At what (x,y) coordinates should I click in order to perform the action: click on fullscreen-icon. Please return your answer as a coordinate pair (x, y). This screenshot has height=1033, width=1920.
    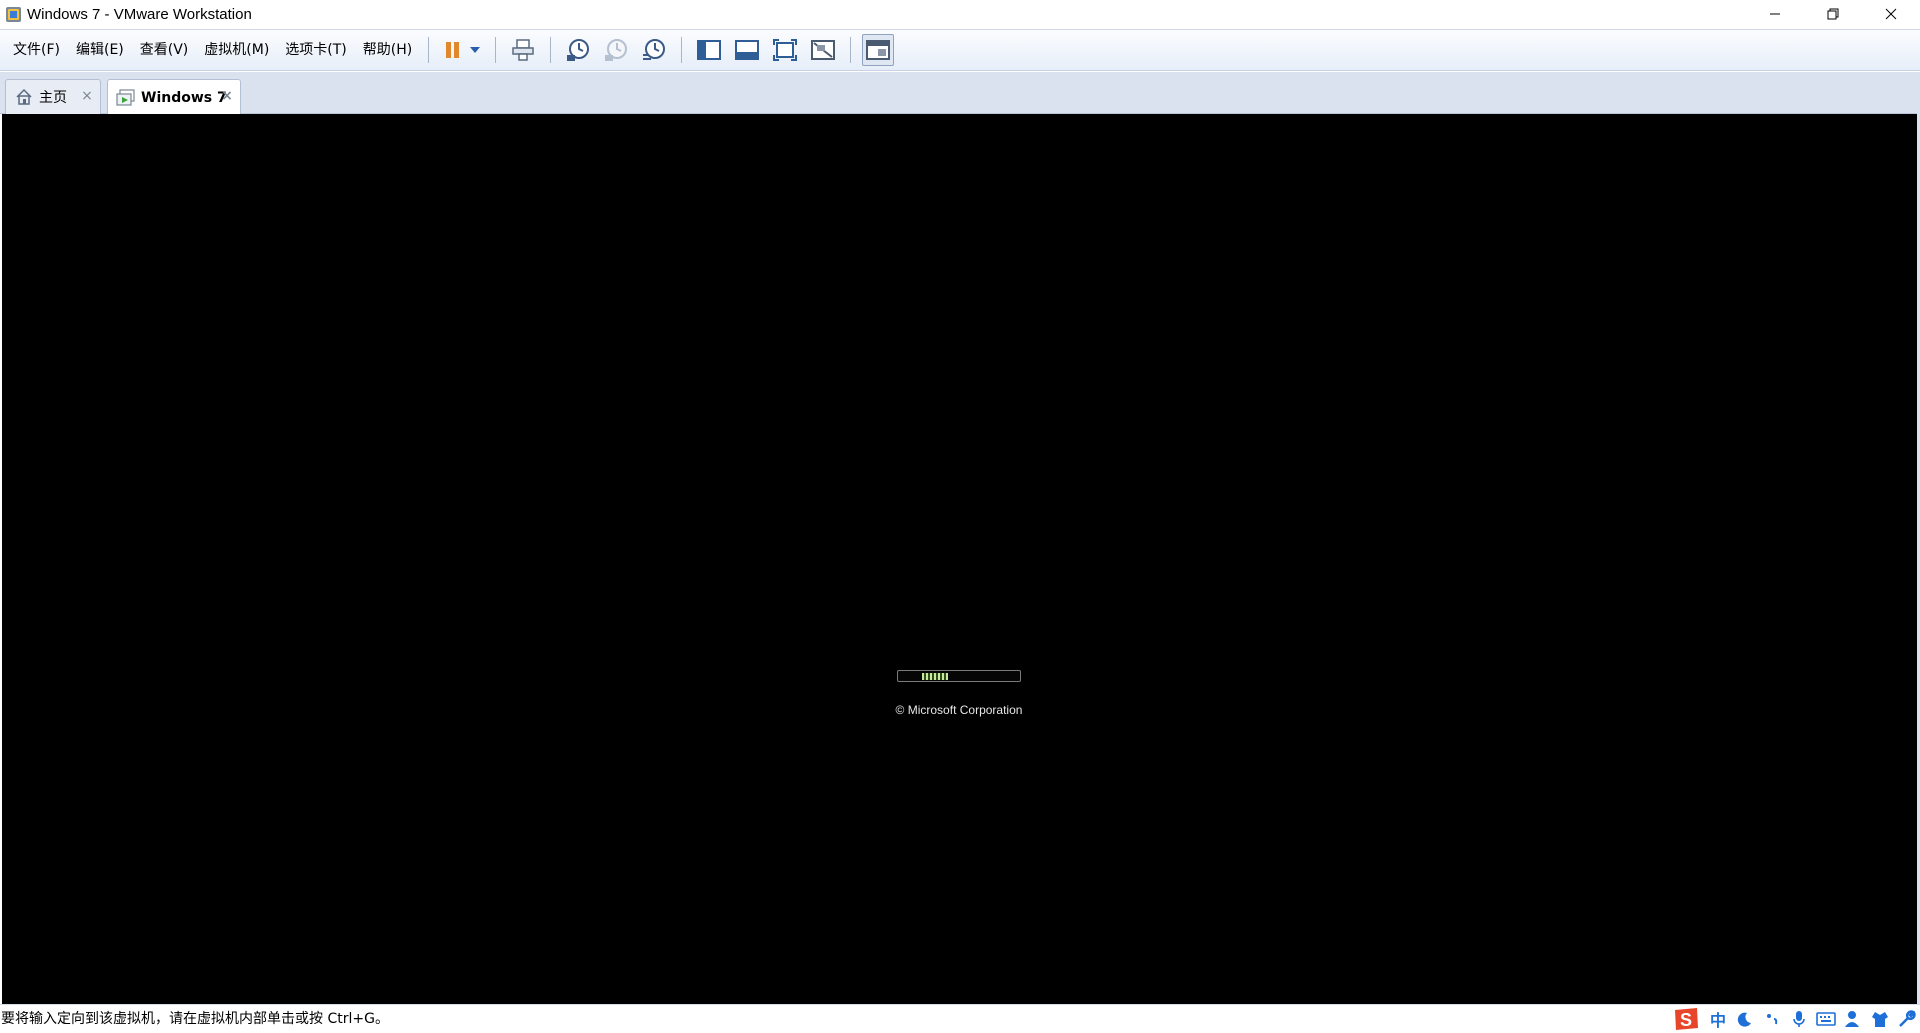
    Looking at the image, I should click on (785, 50).